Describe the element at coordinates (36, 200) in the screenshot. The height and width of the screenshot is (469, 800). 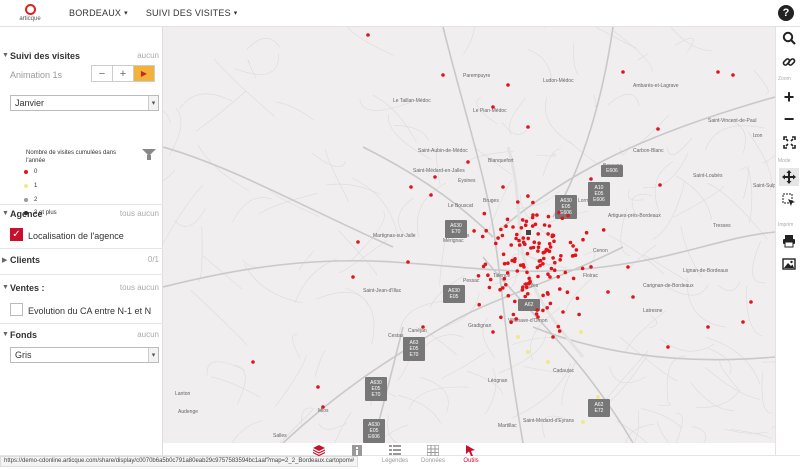
I see `legend-label: 2` at that location.